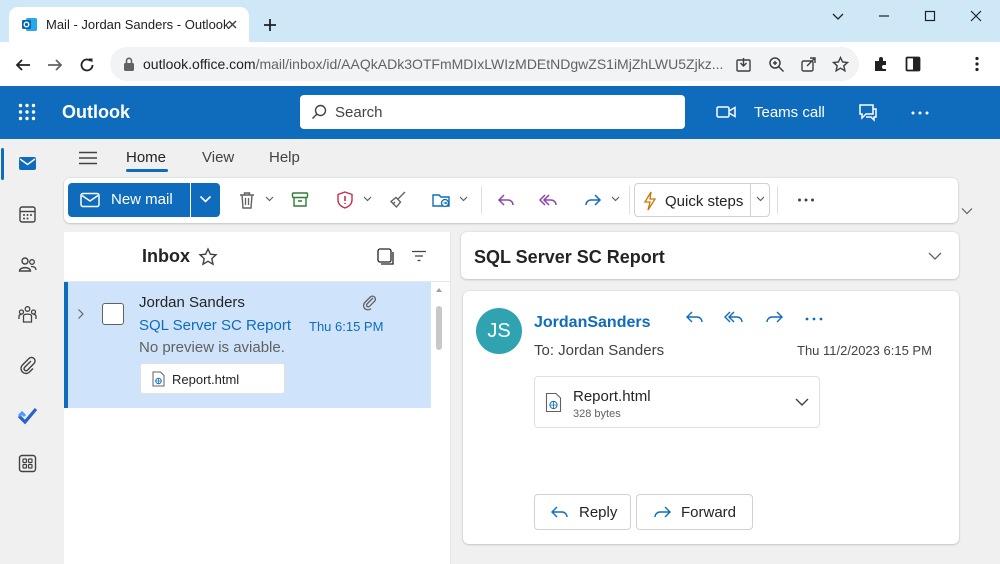 This screenshot has height=564, width=1000. Describe the element at coordinates (419, 256) in the screenshot. I see `filter-icon` at that location.